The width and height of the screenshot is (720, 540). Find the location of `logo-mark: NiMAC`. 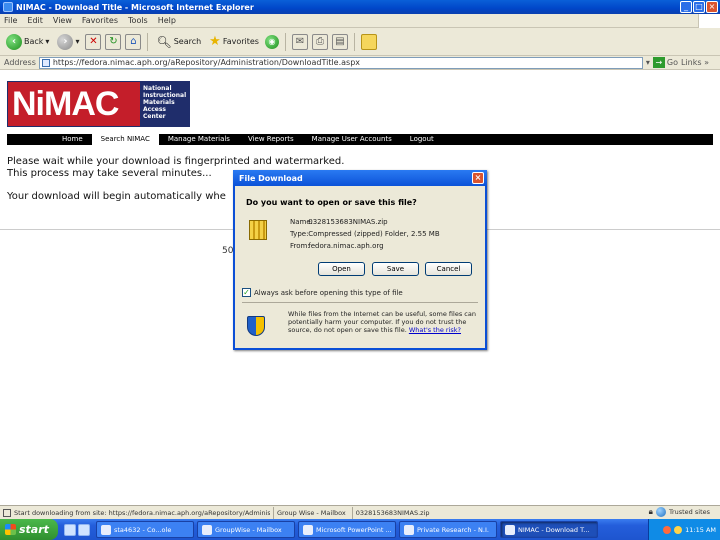

logo-mark: NiMAC is located at coordinates (74, 104).